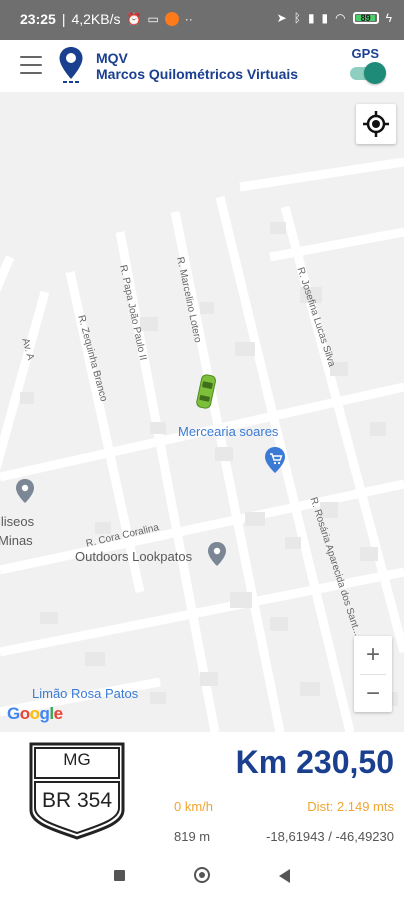  I want to click on place-pin-icon, so click(25, 491).